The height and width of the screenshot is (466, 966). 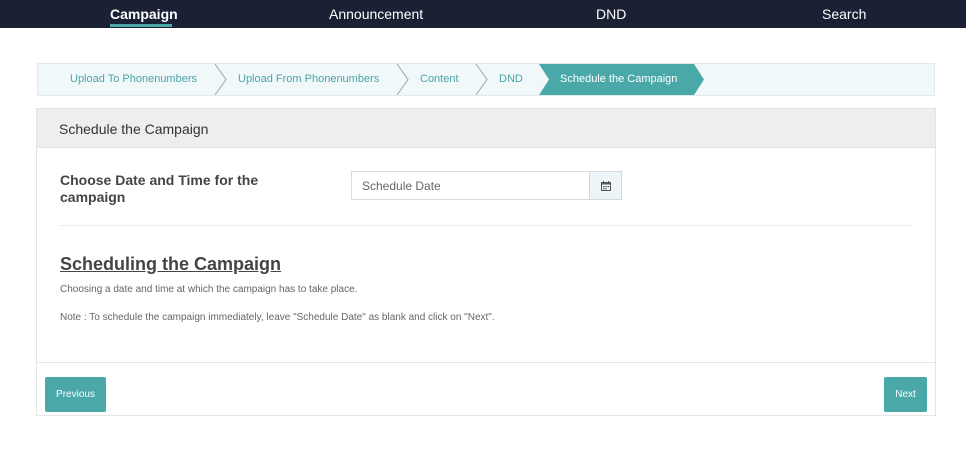 What do you see at coordinates (439, 79) in the screenshot?
I see `step-content: Content` at bounding box center [439, 79].